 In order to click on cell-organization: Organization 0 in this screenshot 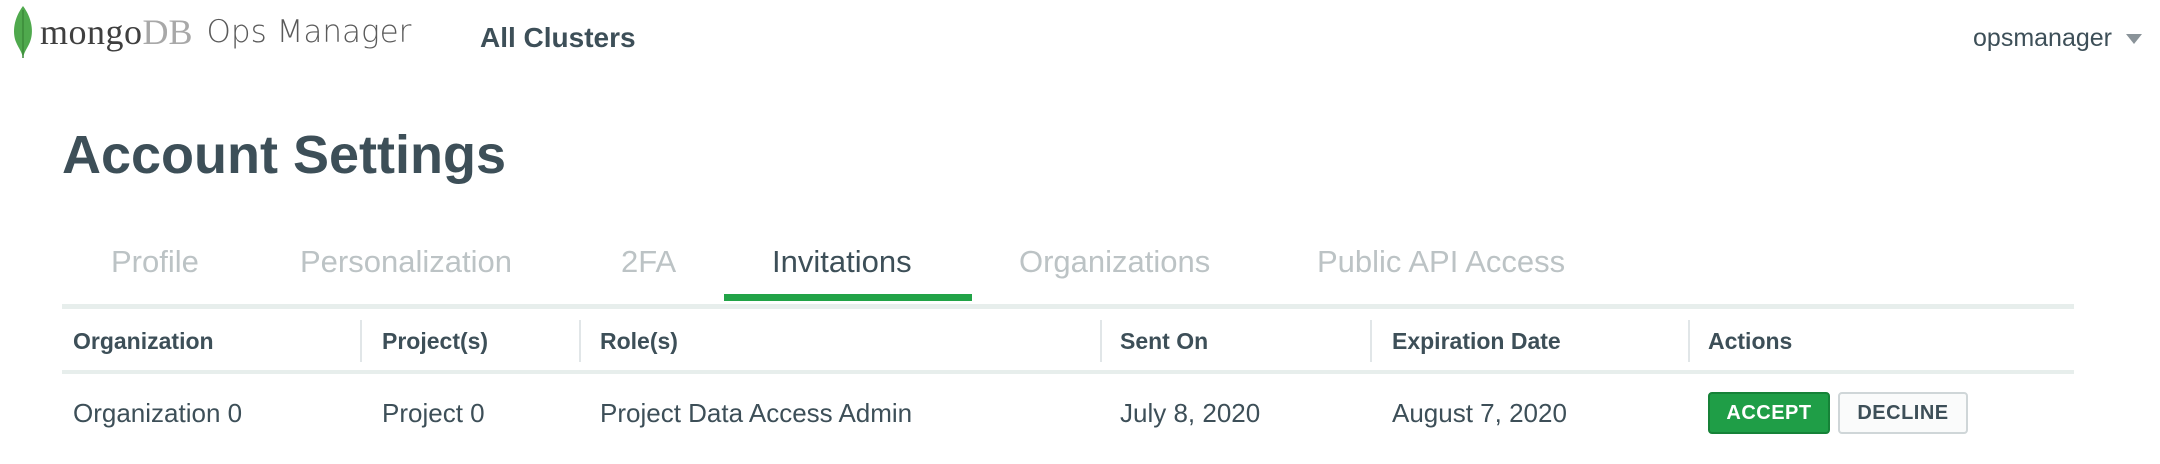, I will do `click(158, 413)`.